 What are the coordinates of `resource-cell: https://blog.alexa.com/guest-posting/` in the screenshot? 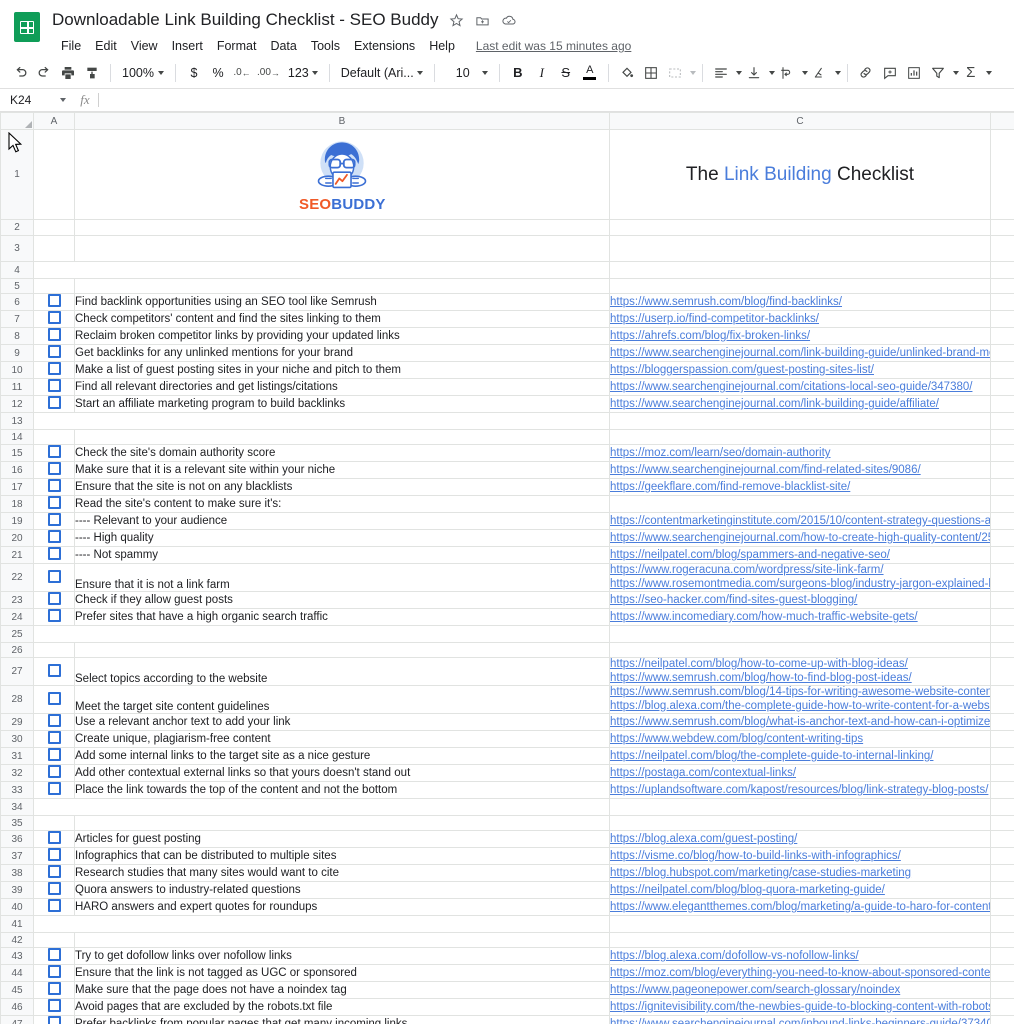 It's located at (800, 839).